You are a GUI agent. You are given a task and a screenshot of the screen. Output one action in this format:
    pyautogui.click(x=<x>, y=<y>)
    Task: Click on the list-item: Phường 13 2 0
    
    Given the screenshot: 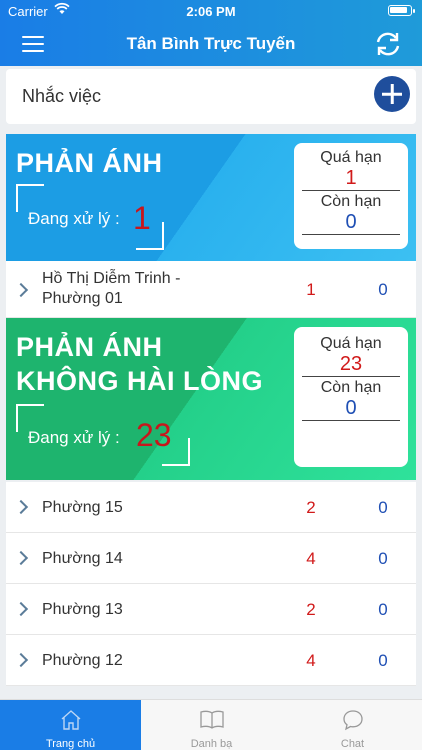 What is the action you would take?
    pyautogui.click(x=211, y=609)
    